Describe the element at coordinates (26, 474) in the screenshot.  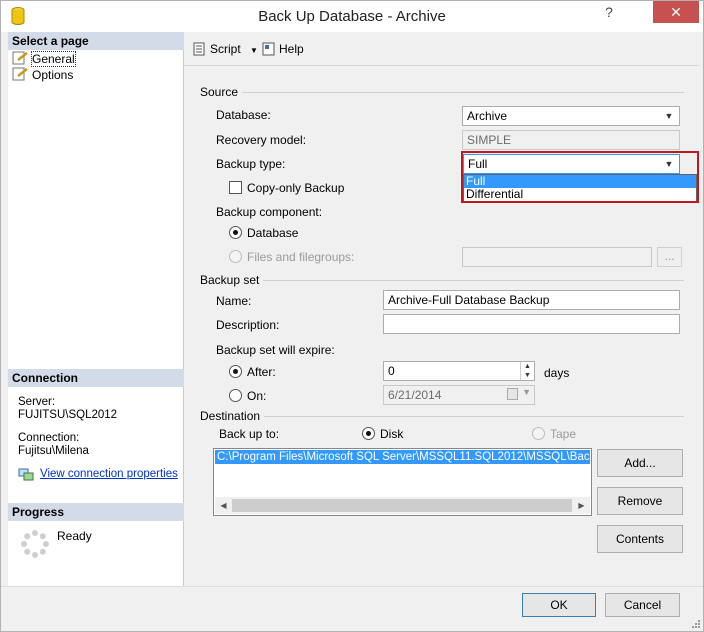
I see `connection-properties-icon` at that location.